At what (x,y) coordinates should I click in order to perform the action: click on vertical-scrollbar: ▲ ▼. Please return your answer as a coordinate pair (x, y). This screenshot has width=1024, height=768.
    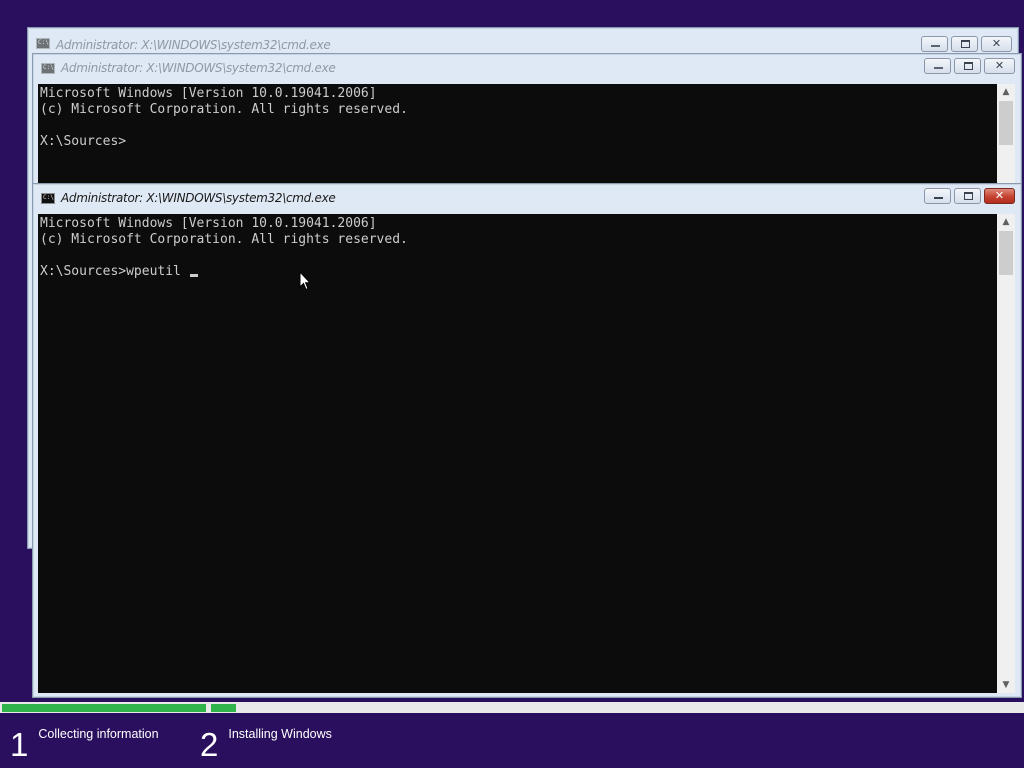
    Looking at the image, I should click on (1006, 453).